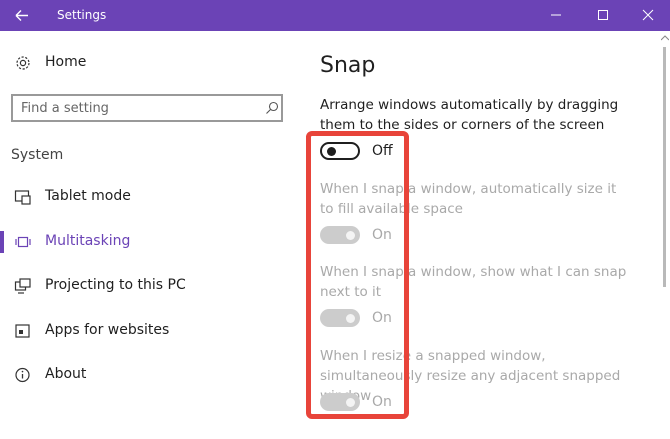  Describe the element at coordinates (335, 15) in the screenshot. I see `title-bar: Settings` at that location.